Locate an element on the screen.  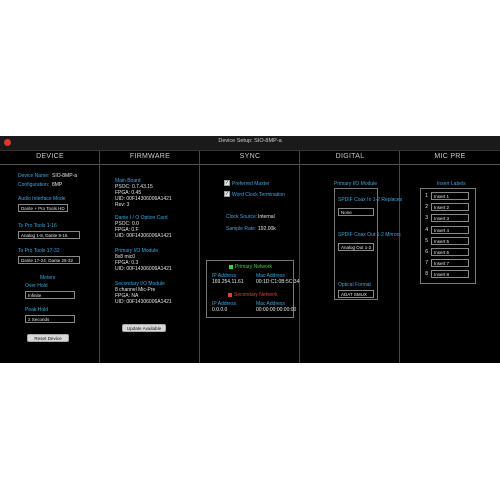
clock-source-value: Internal is located at coordinates (266, 217).